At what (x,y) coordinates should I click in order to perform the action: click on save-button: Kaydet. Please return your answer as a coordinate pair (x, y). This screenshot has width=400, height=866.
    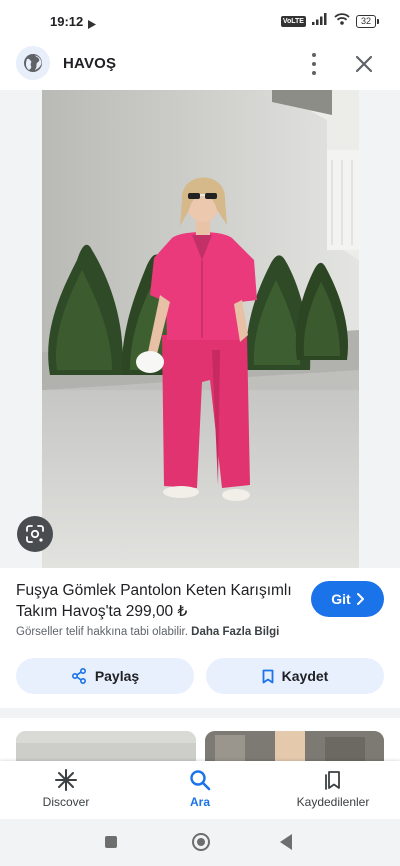
    Looking at the image, I should click on (295, 676).